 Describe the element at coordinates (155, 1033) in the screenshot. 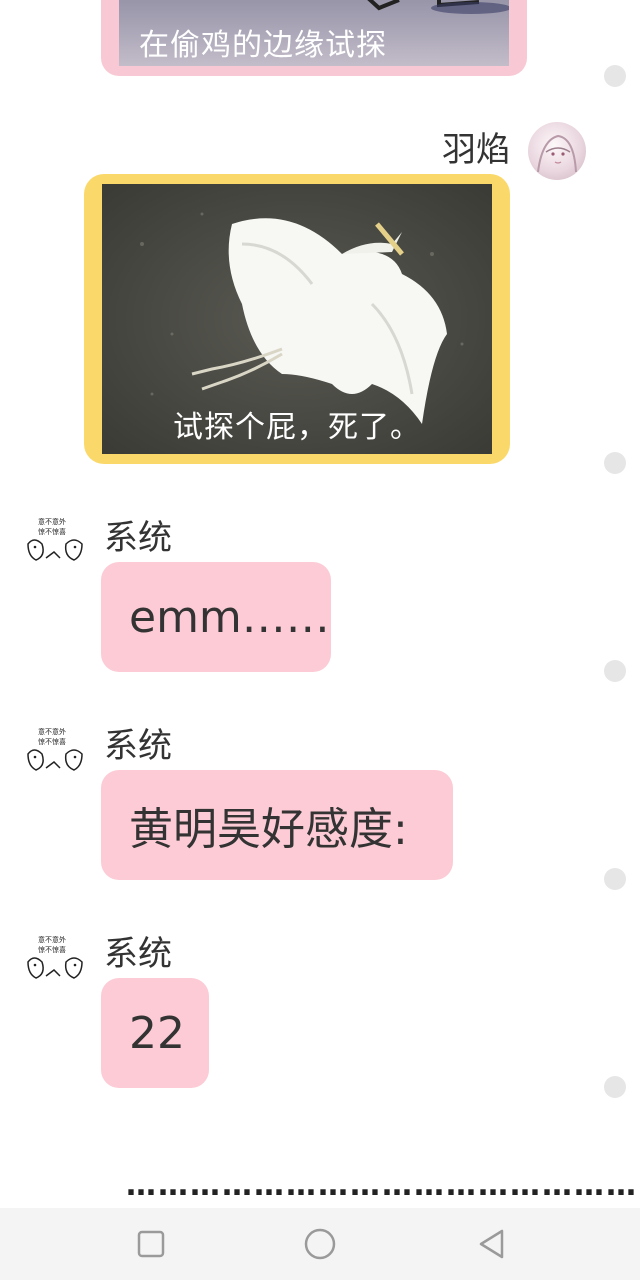

I see `message-bubble: 22` at that location.